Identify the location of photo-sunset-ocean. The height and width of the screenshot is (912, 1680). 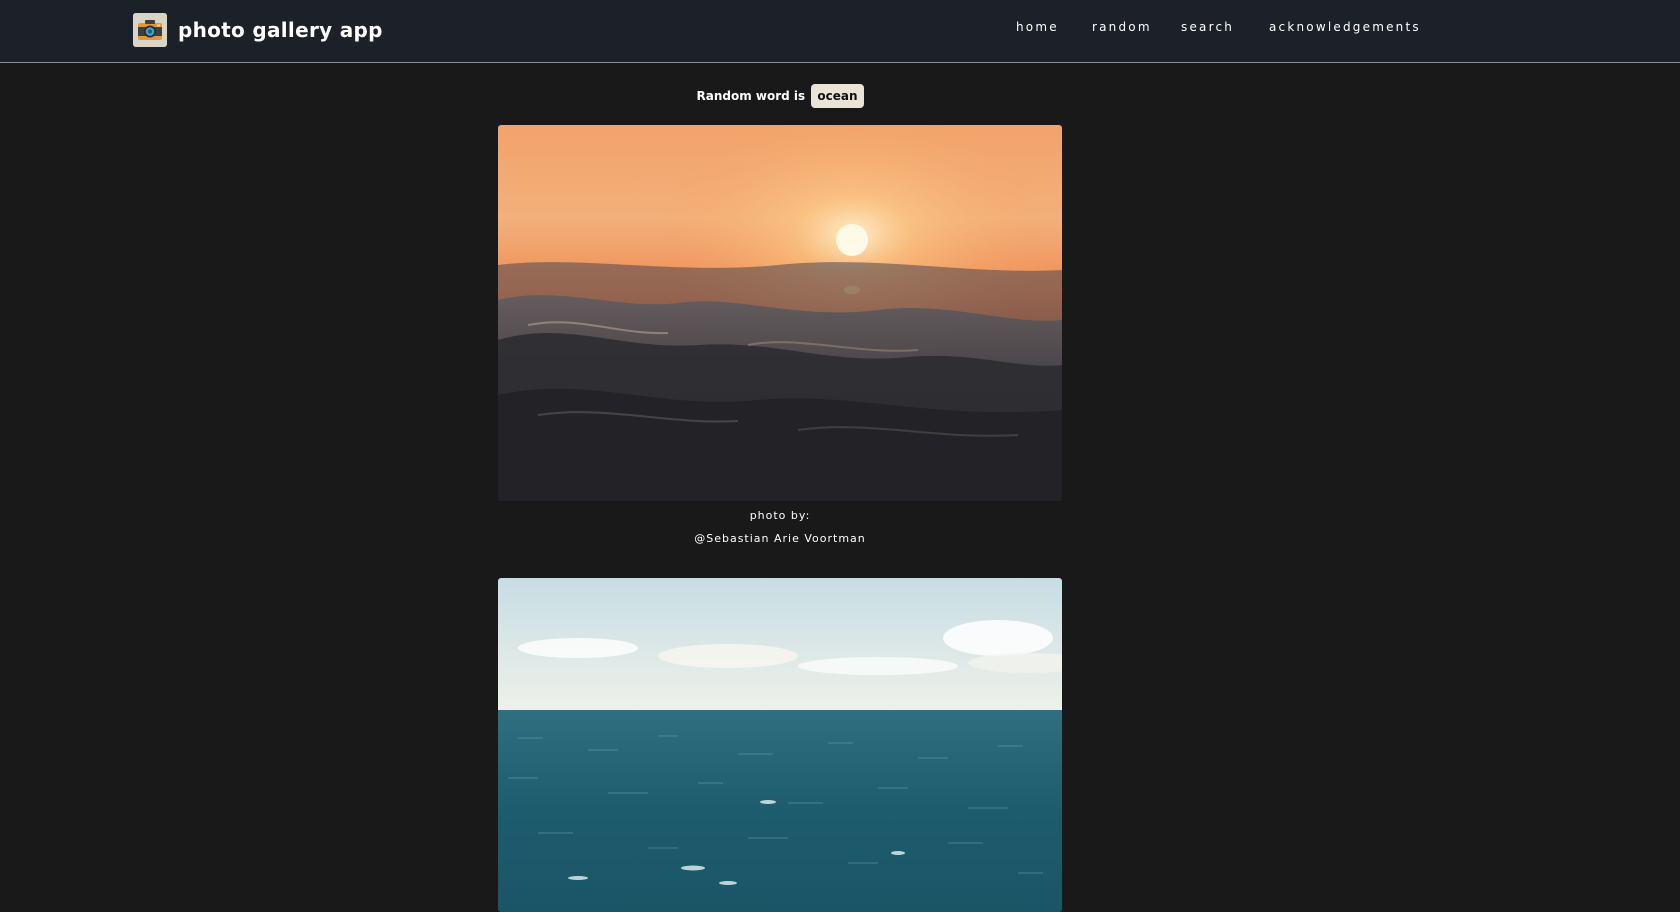
(780, 313).